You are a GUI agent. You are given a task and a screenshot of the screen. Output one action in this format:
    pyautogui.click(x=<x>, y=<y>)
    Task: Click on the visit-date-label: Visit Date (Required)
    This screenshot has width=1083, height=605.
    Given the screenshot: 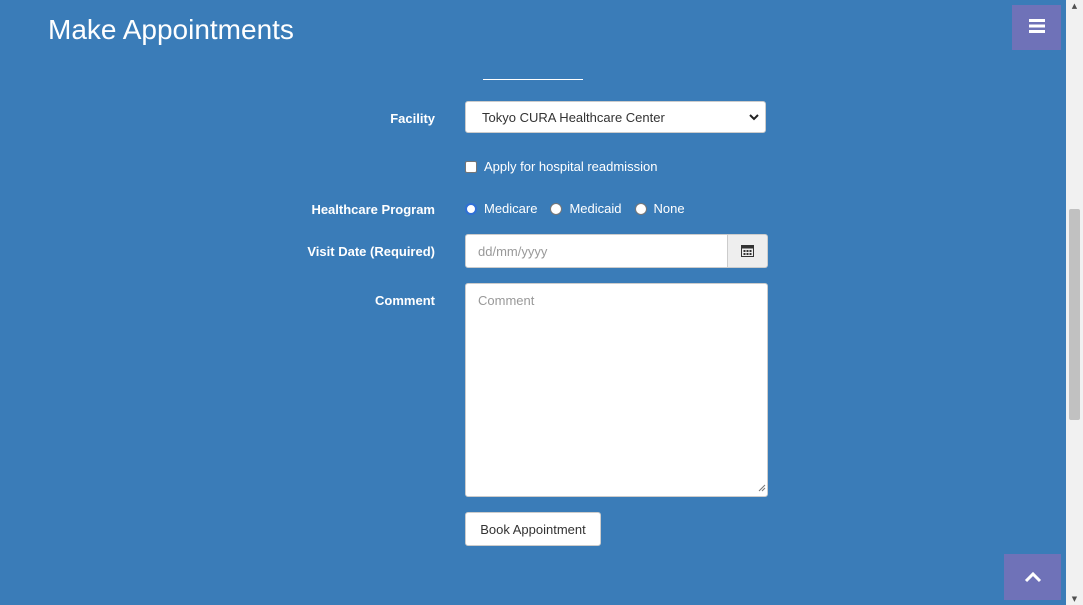 What is the action you would take?
    pyautogui.click(x=371, y=251)
    